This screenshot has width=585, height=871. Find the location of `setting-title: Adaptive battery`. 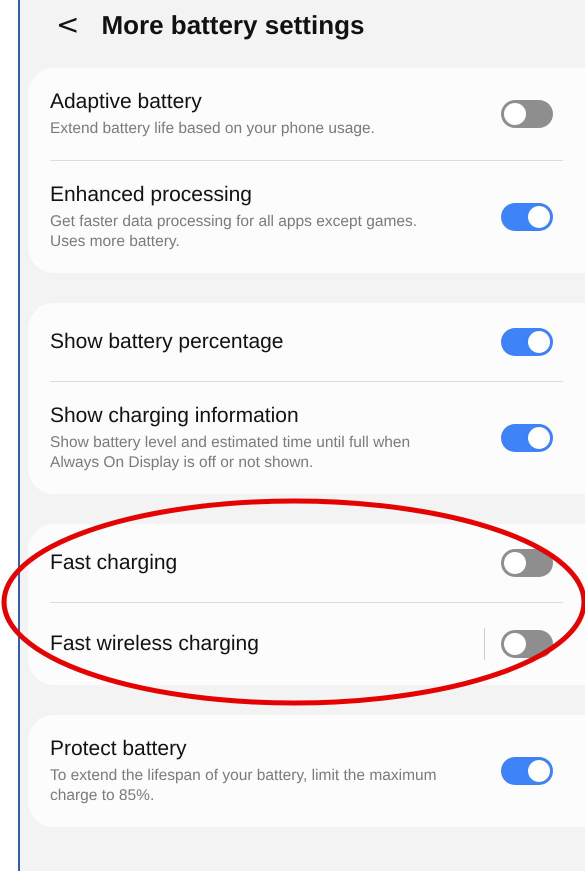

setting-title: Adaptive battery is located at coordinates (126, 102).